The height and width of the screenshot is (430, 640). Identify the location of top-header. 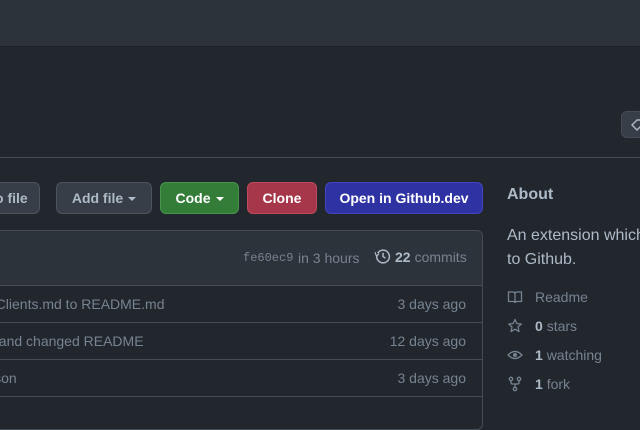
(320, 23).